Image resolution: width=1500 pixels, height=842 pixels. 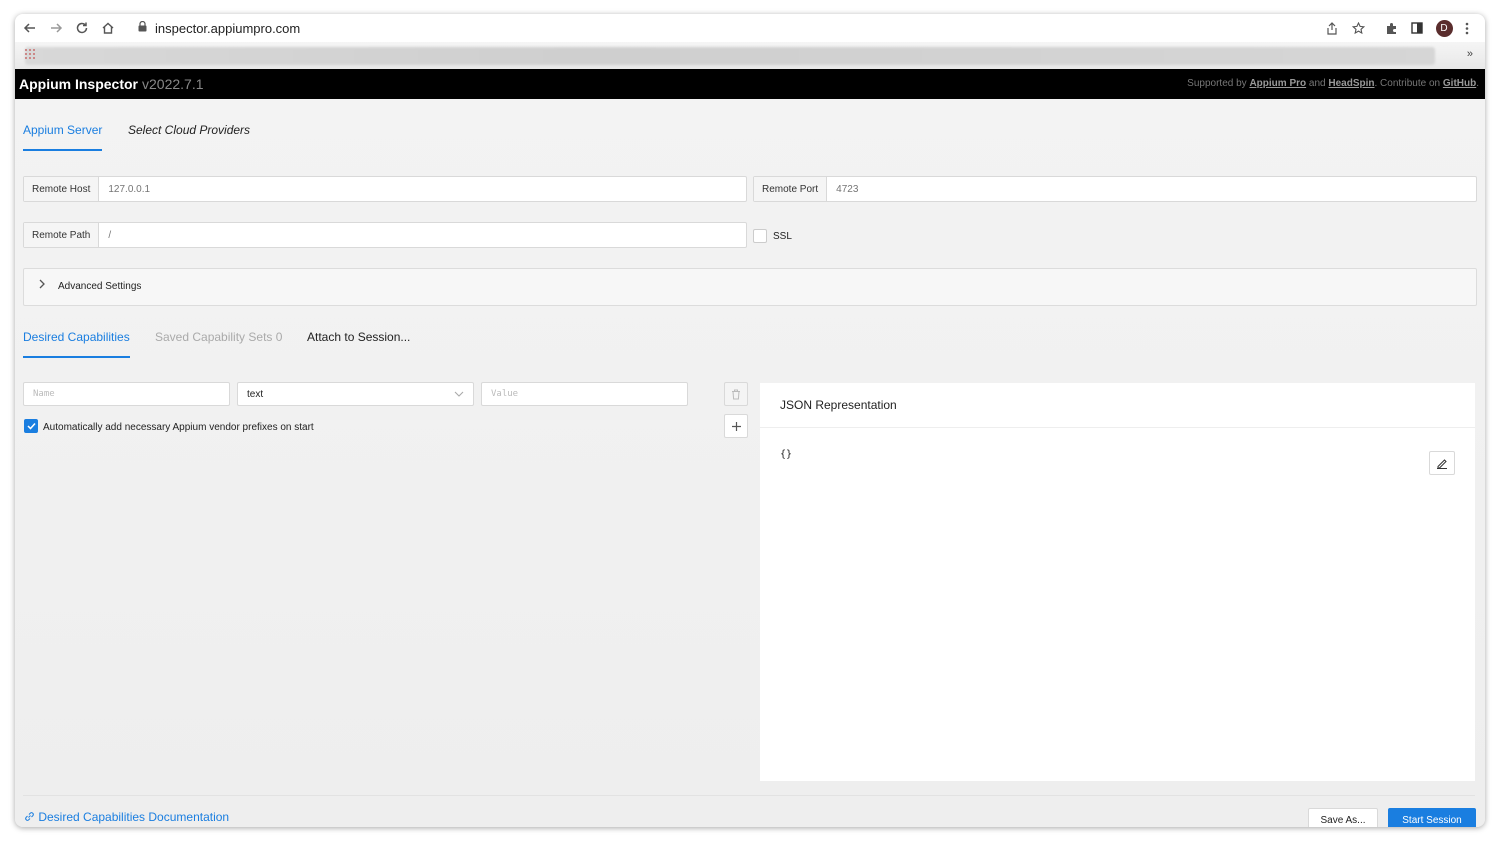 What do you see at coordinates (459, 394) in the screenshot?
I see `chevron-down-icon` at bounding box center [459, 394].